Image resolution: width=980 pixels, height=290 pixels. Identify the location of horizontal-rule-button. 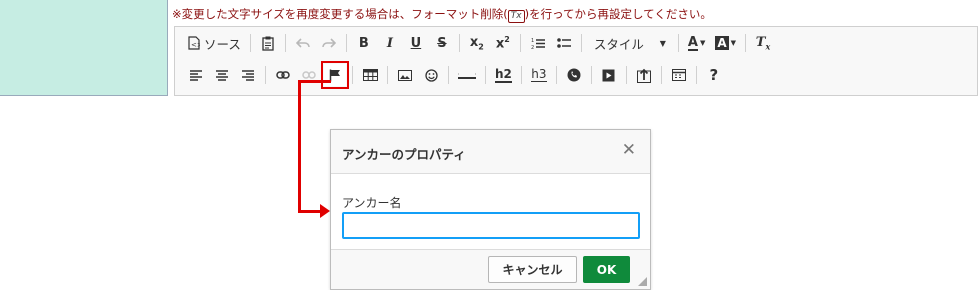
(467, 75).